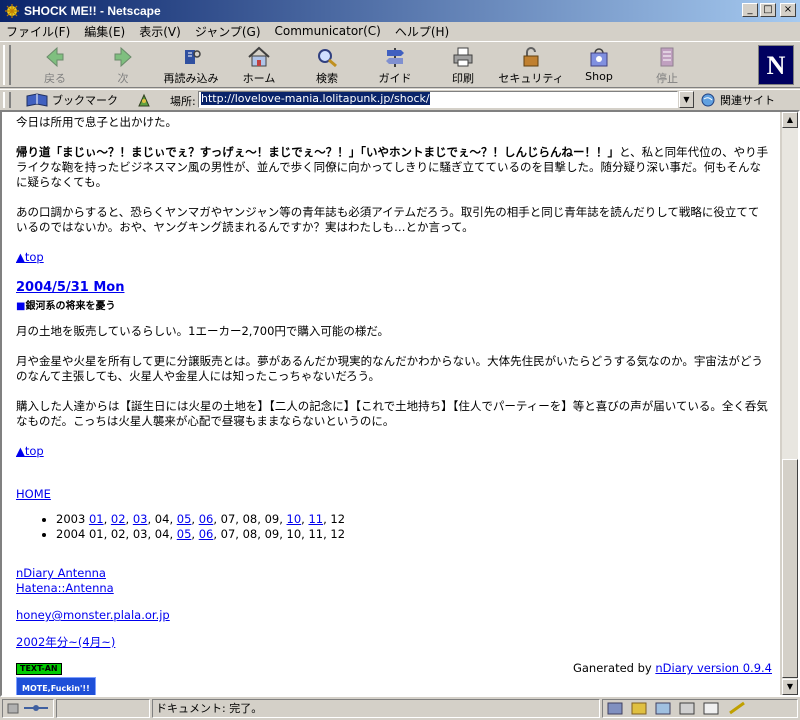 The width and height of the screenshot is (800, 720). What do you see at coordinates (70, 287) in the screenshot?
I see `date-link: 2004/5/31 Mon` at bounding box center [70, 287].